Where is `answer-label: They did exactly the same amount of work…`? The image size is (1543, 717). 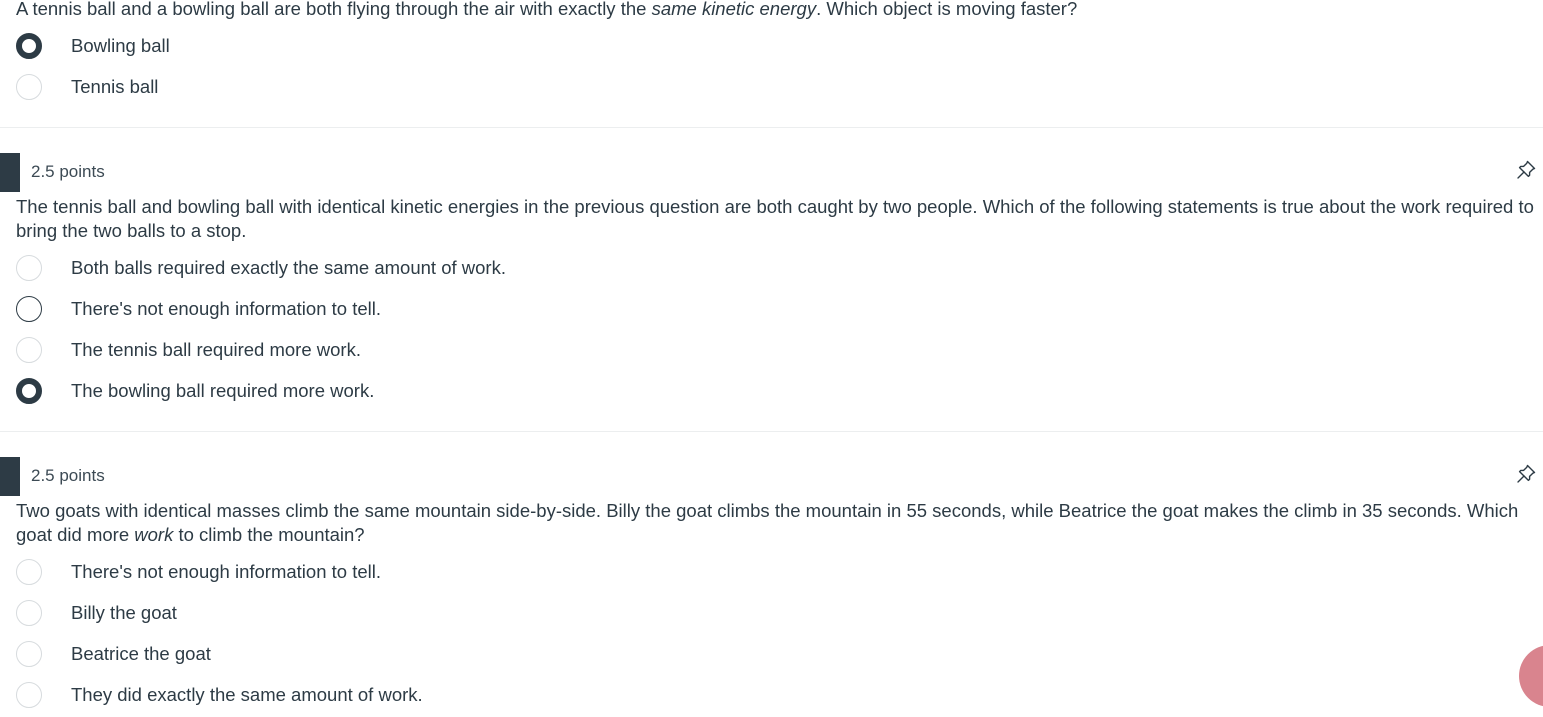 answer-label: They did exactly the same amount of work… is located at coordinates (247, 694).